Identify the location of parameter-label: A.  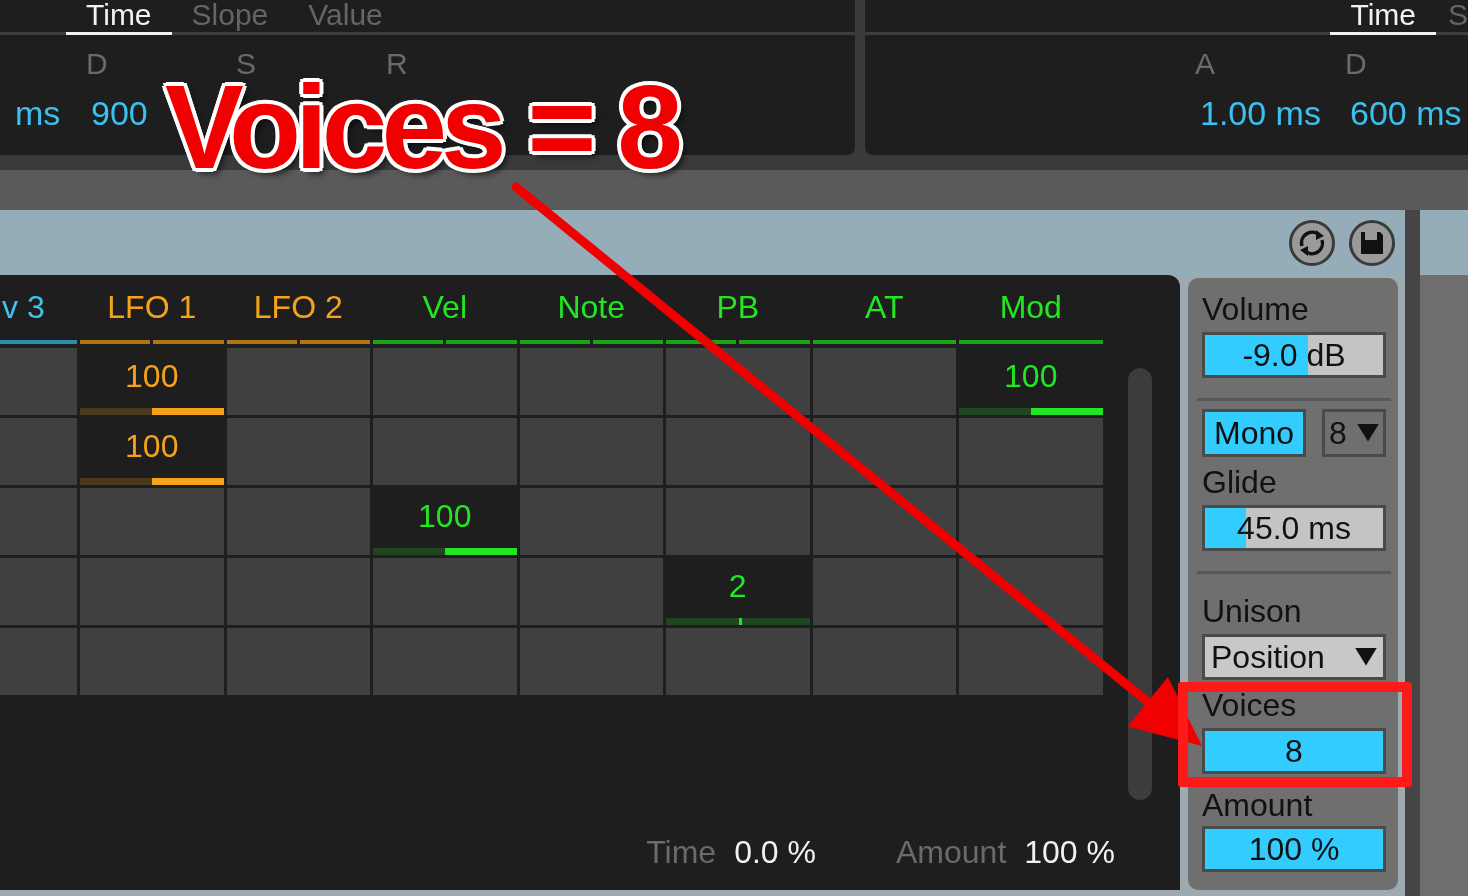
(1205, 63).